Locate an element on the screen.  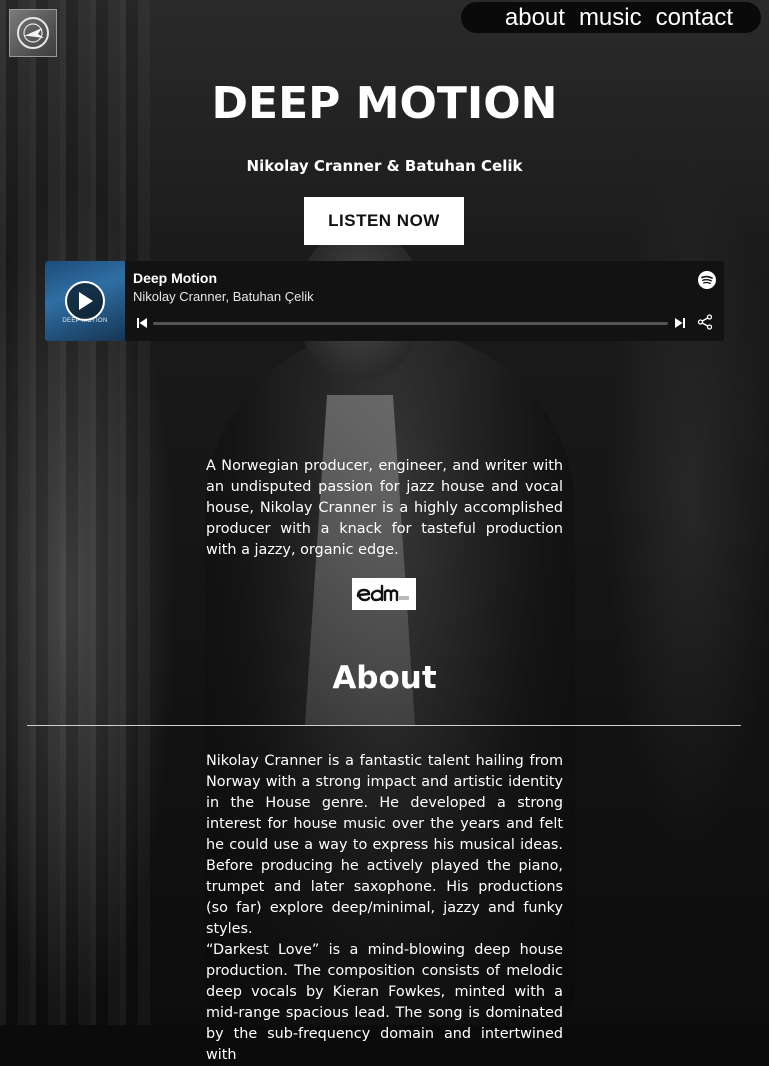
listen-now-button: LISTEN NOW is located at coordinates (384, 221).